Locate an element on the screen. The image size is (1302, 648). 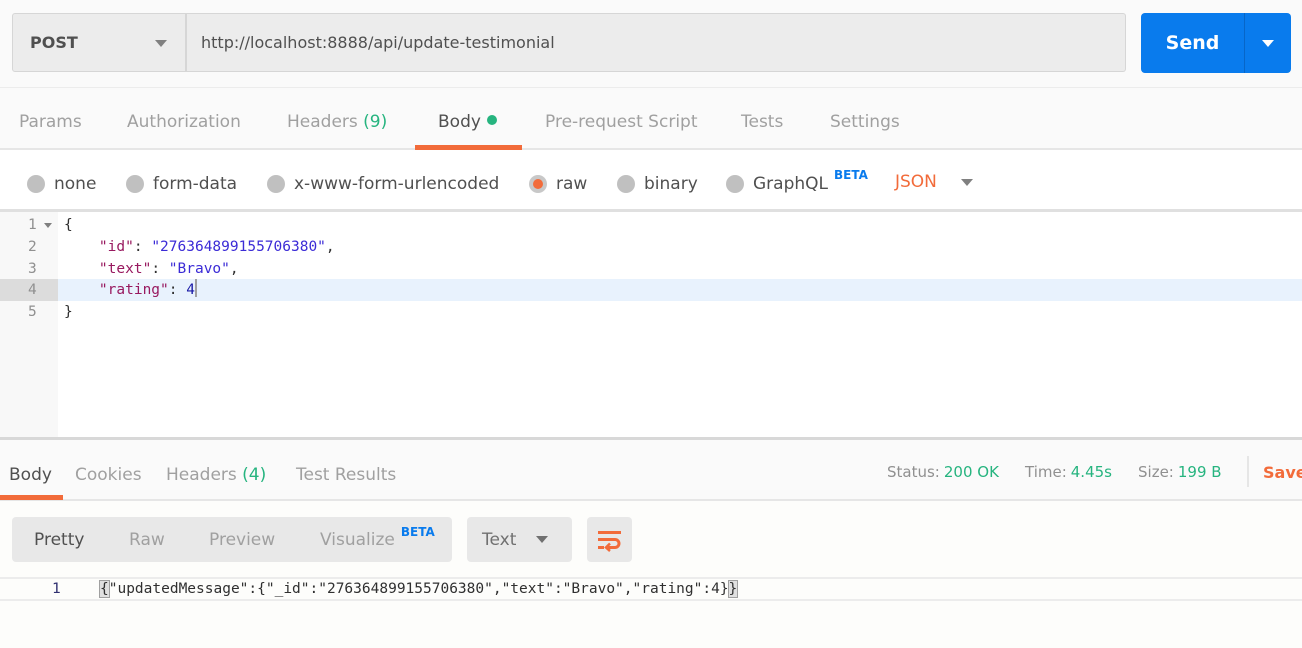
view-mode-raw: Raw is located at coordinates (147, 540).